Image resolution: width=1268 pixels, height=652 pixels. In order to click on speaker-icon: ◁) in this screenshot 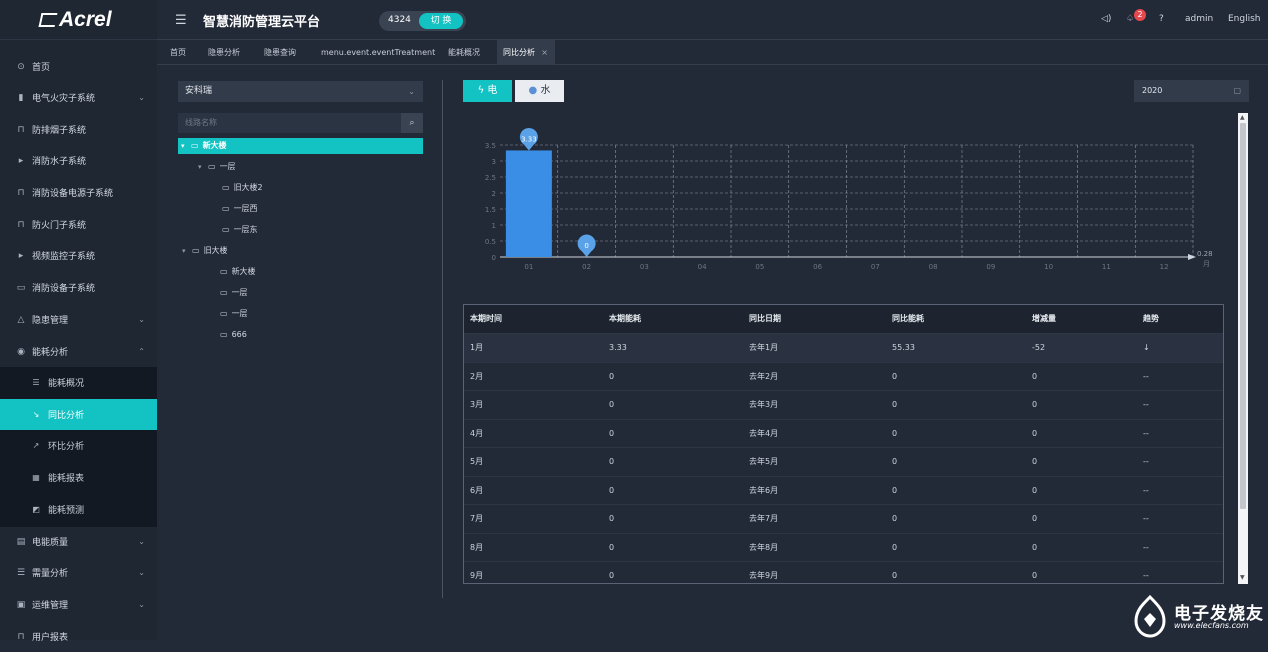, I will do `click(1106, 19)`.